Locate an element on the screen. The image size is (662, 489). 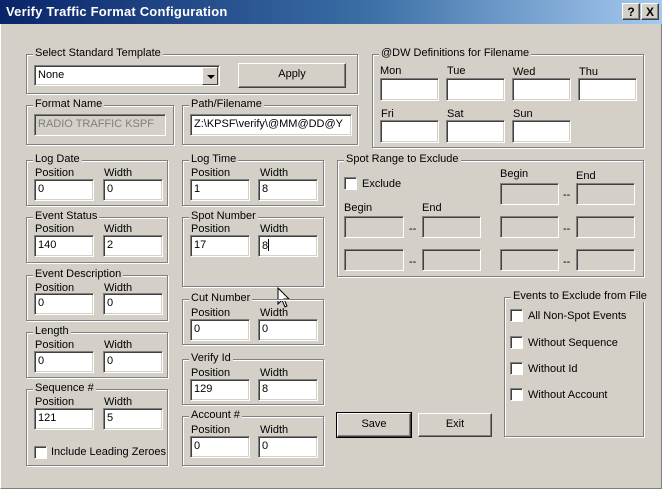
log-date-position-field: 0 is located at coordinates (64, 190).